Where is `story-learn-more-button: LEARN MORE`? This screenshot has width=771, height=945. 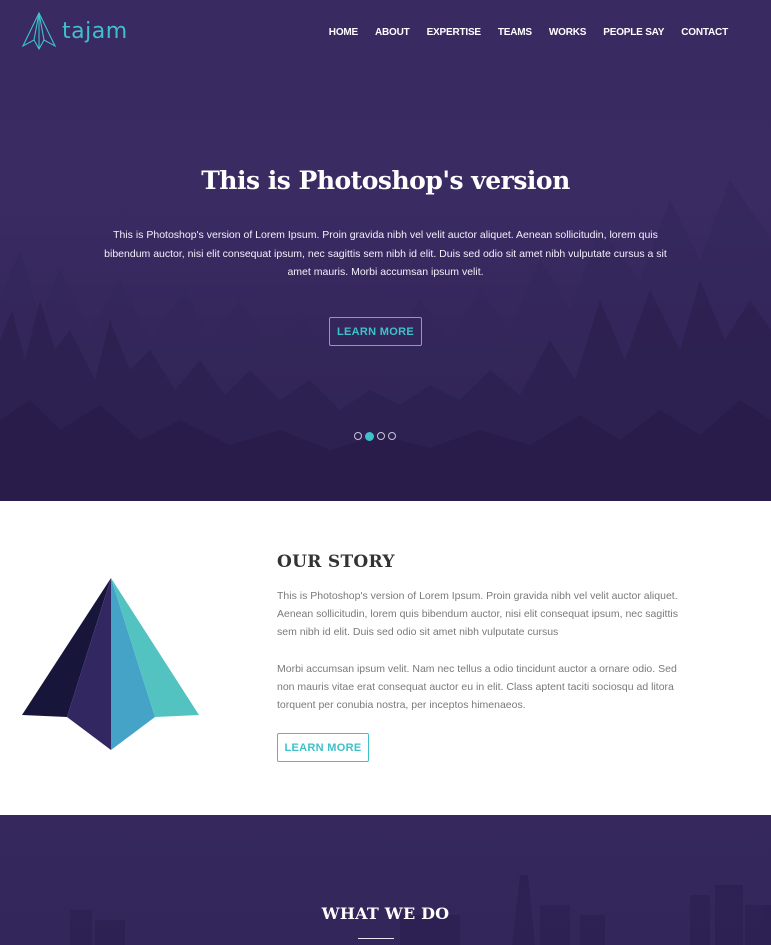 story-learn-more-button: LEARN MORE is located at coordinates (323, 747).